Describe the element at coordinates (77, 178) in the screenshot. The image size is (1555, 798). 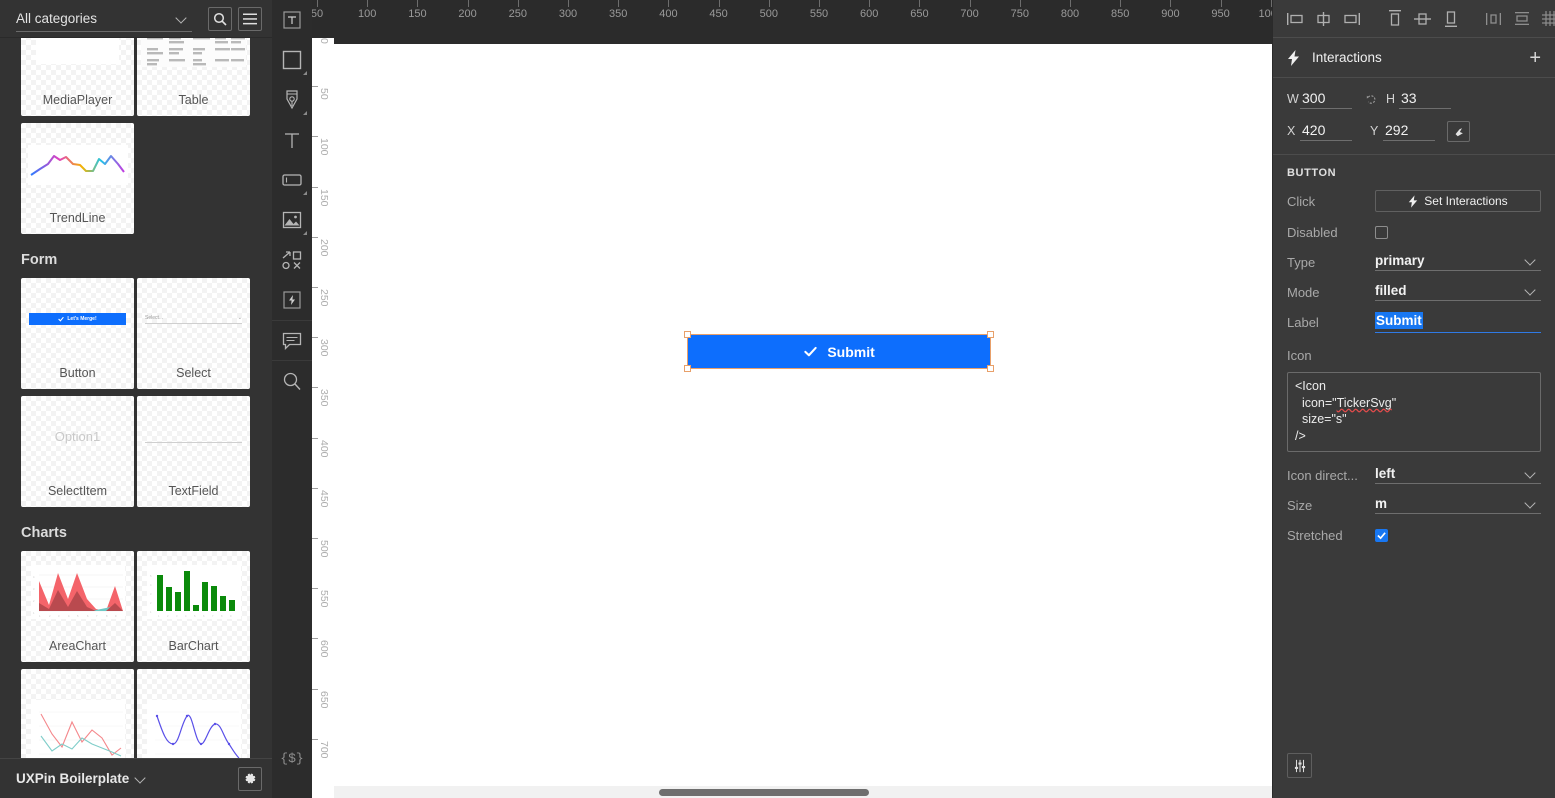
I see `library-item-trendline: TrendLine` at that location.